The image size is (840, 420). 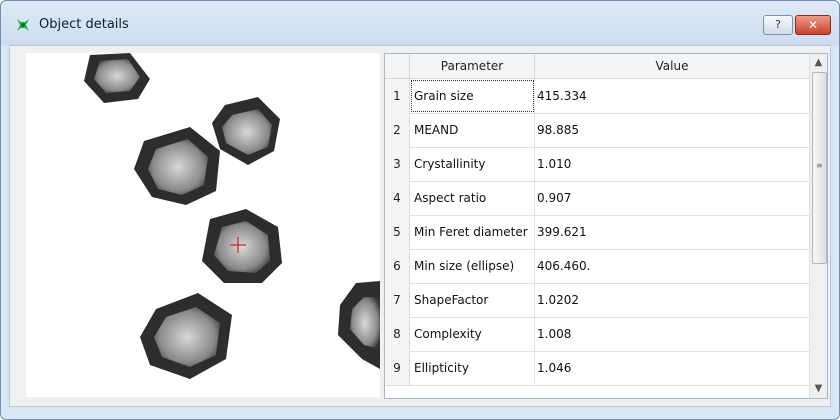 What do you see at coordinates (23, 25) in the screenshot?
I see `app-logo-icon` at bounding box center [23, 25].